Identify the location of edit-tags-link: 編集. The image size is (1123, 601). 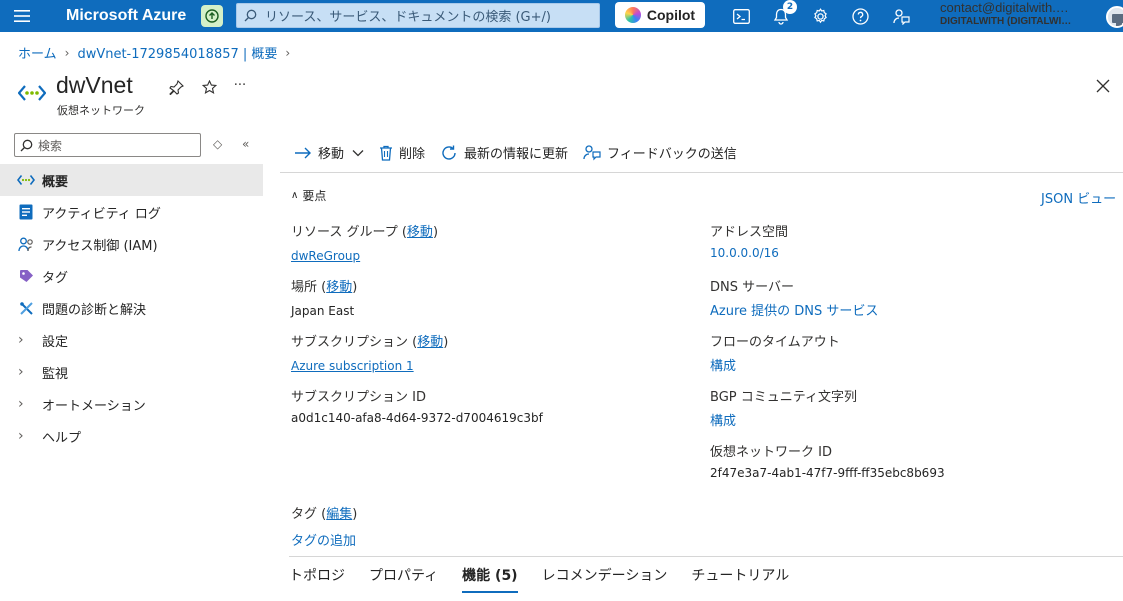
(339, 514).